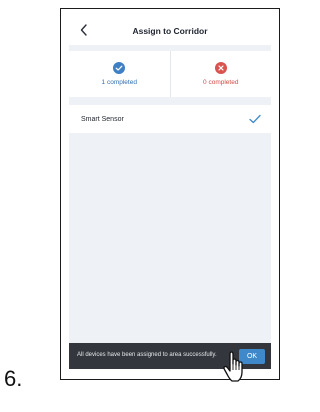  I want to click on step-number: 6., so click(13, 378).